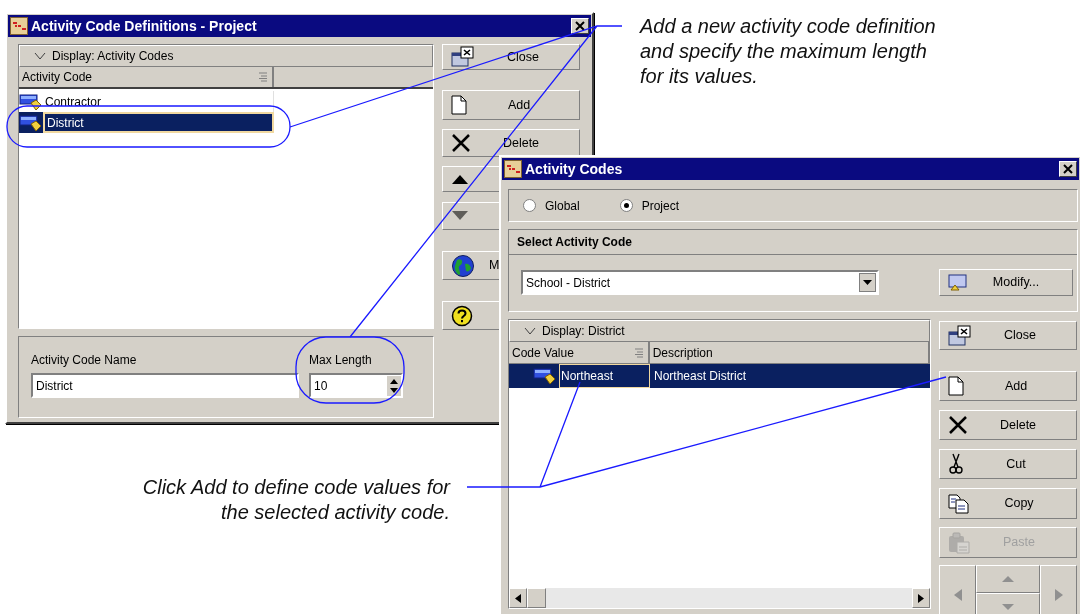 The width and height of the screenshot is (1080, 614). I want to click on window-title: Activity Code Definitions - Project, so click(144, 26).